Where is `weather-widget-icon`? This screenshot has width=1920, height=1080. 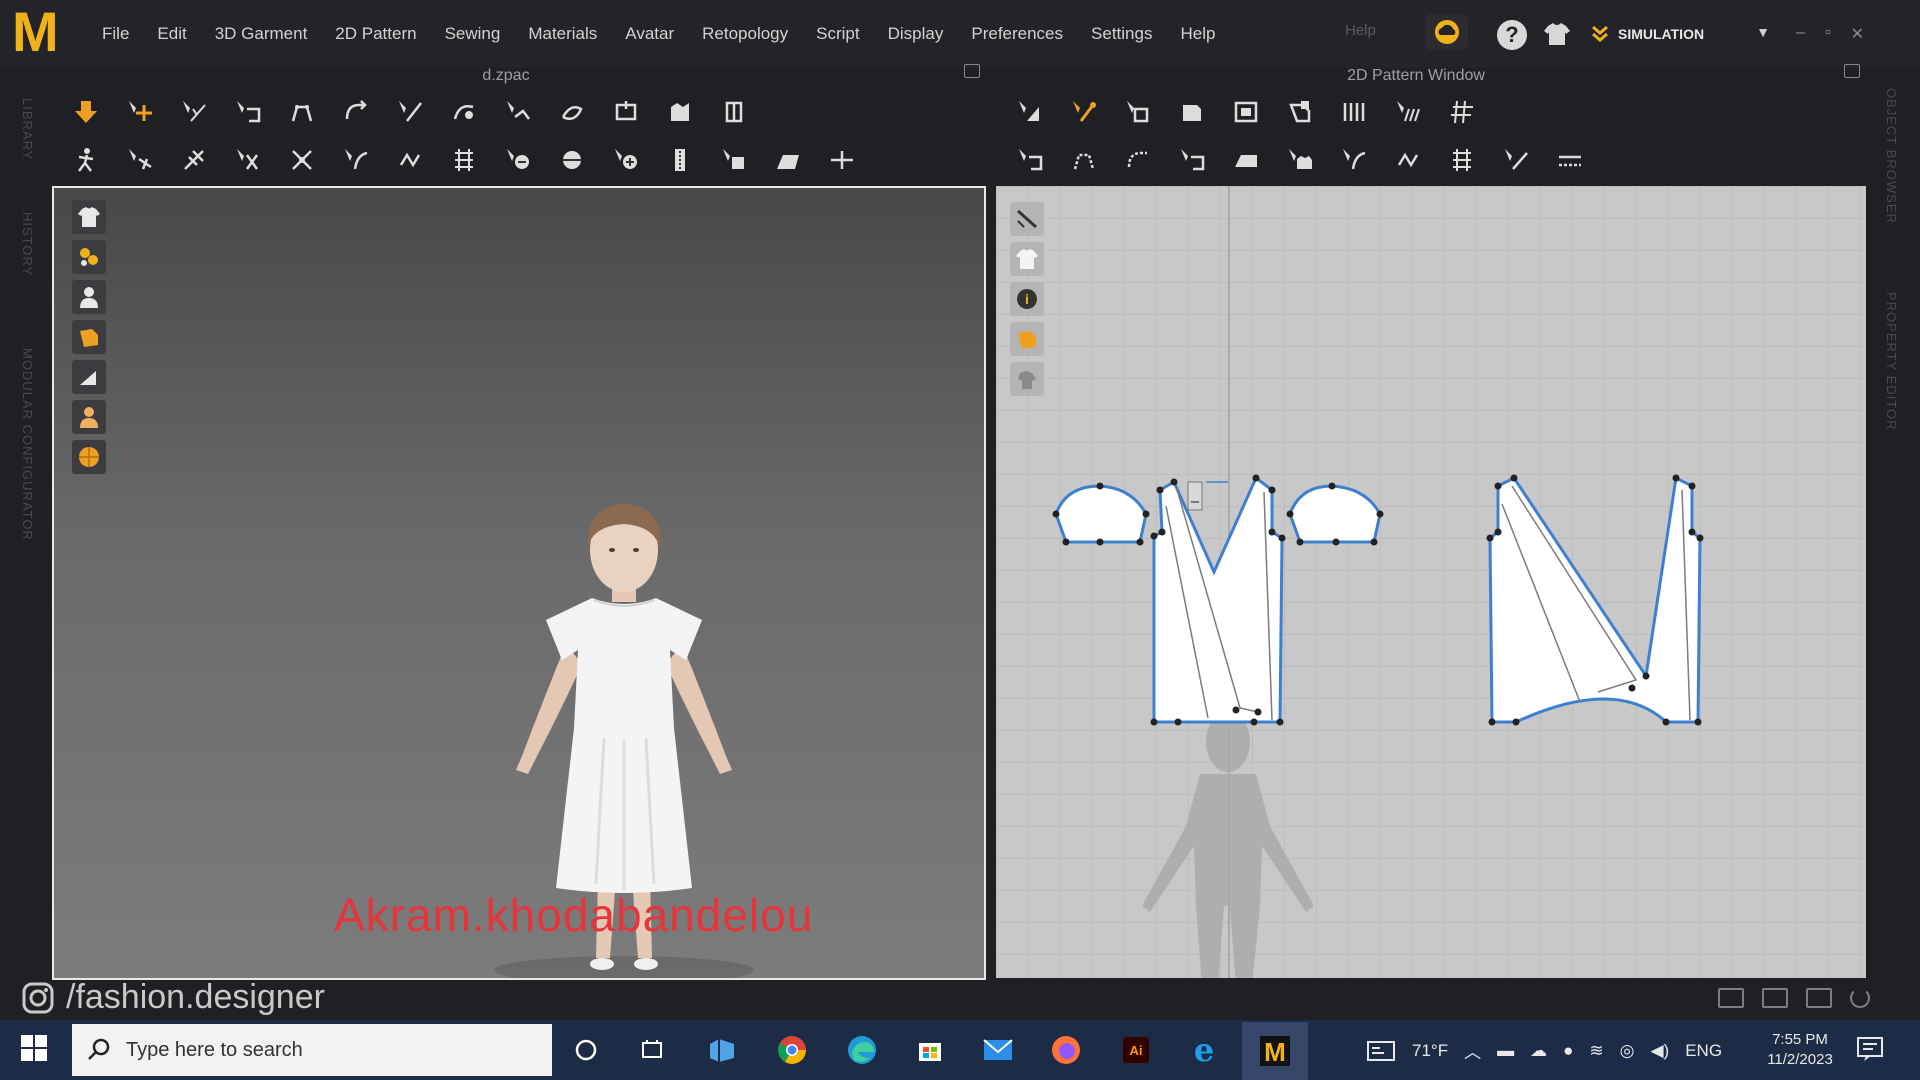
weather-widget-icon is located at coordinates (1381, 1051).